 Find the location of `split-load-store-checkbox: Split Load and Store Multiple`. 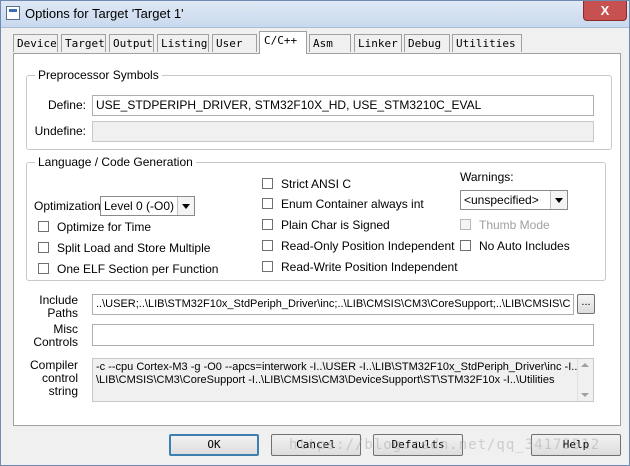

split-load-store-checkbox: Split Load and Store Multiple is located at coordinates (124, 249).